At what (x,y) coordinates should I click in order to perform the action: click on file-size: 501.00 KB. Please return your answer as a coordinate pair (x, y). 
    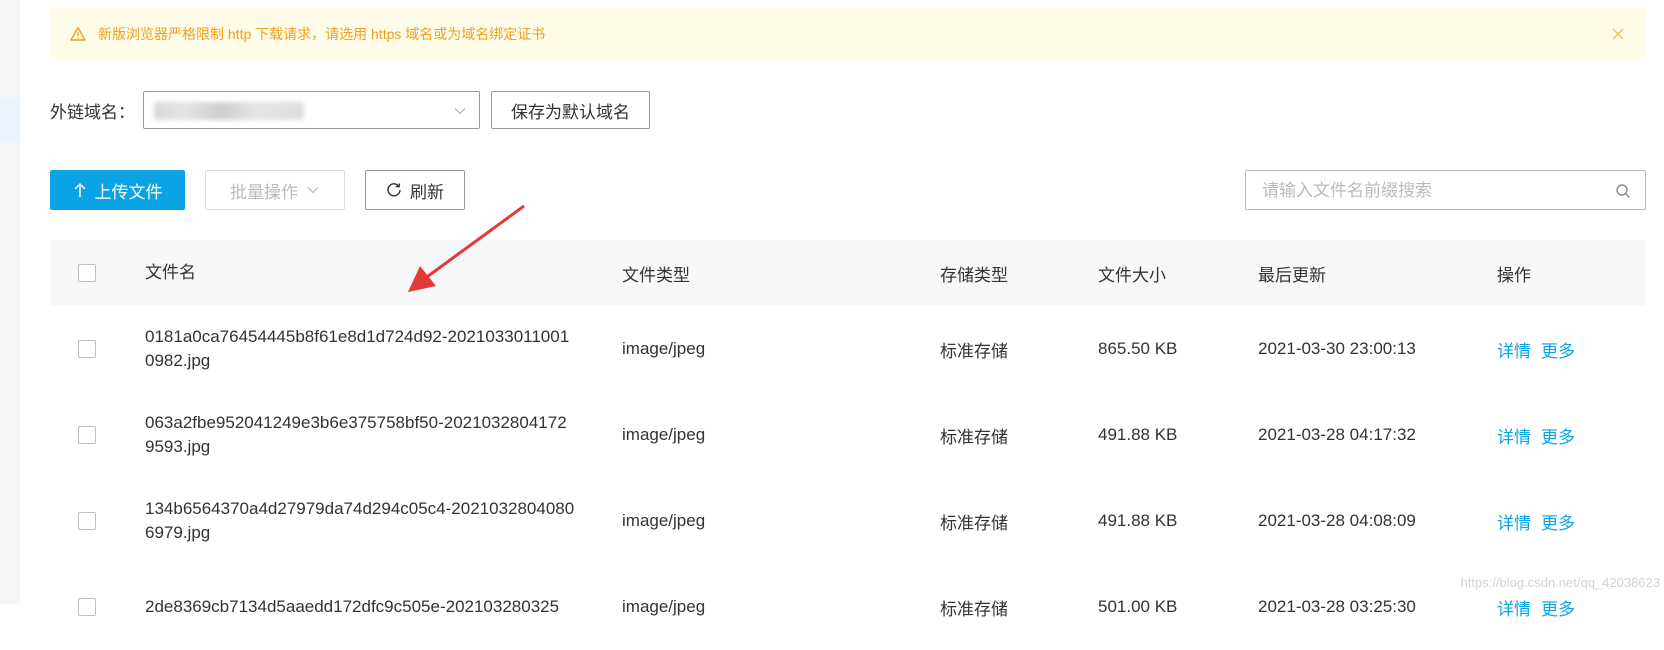
    Looking at the image, I should click on (1138, 606).